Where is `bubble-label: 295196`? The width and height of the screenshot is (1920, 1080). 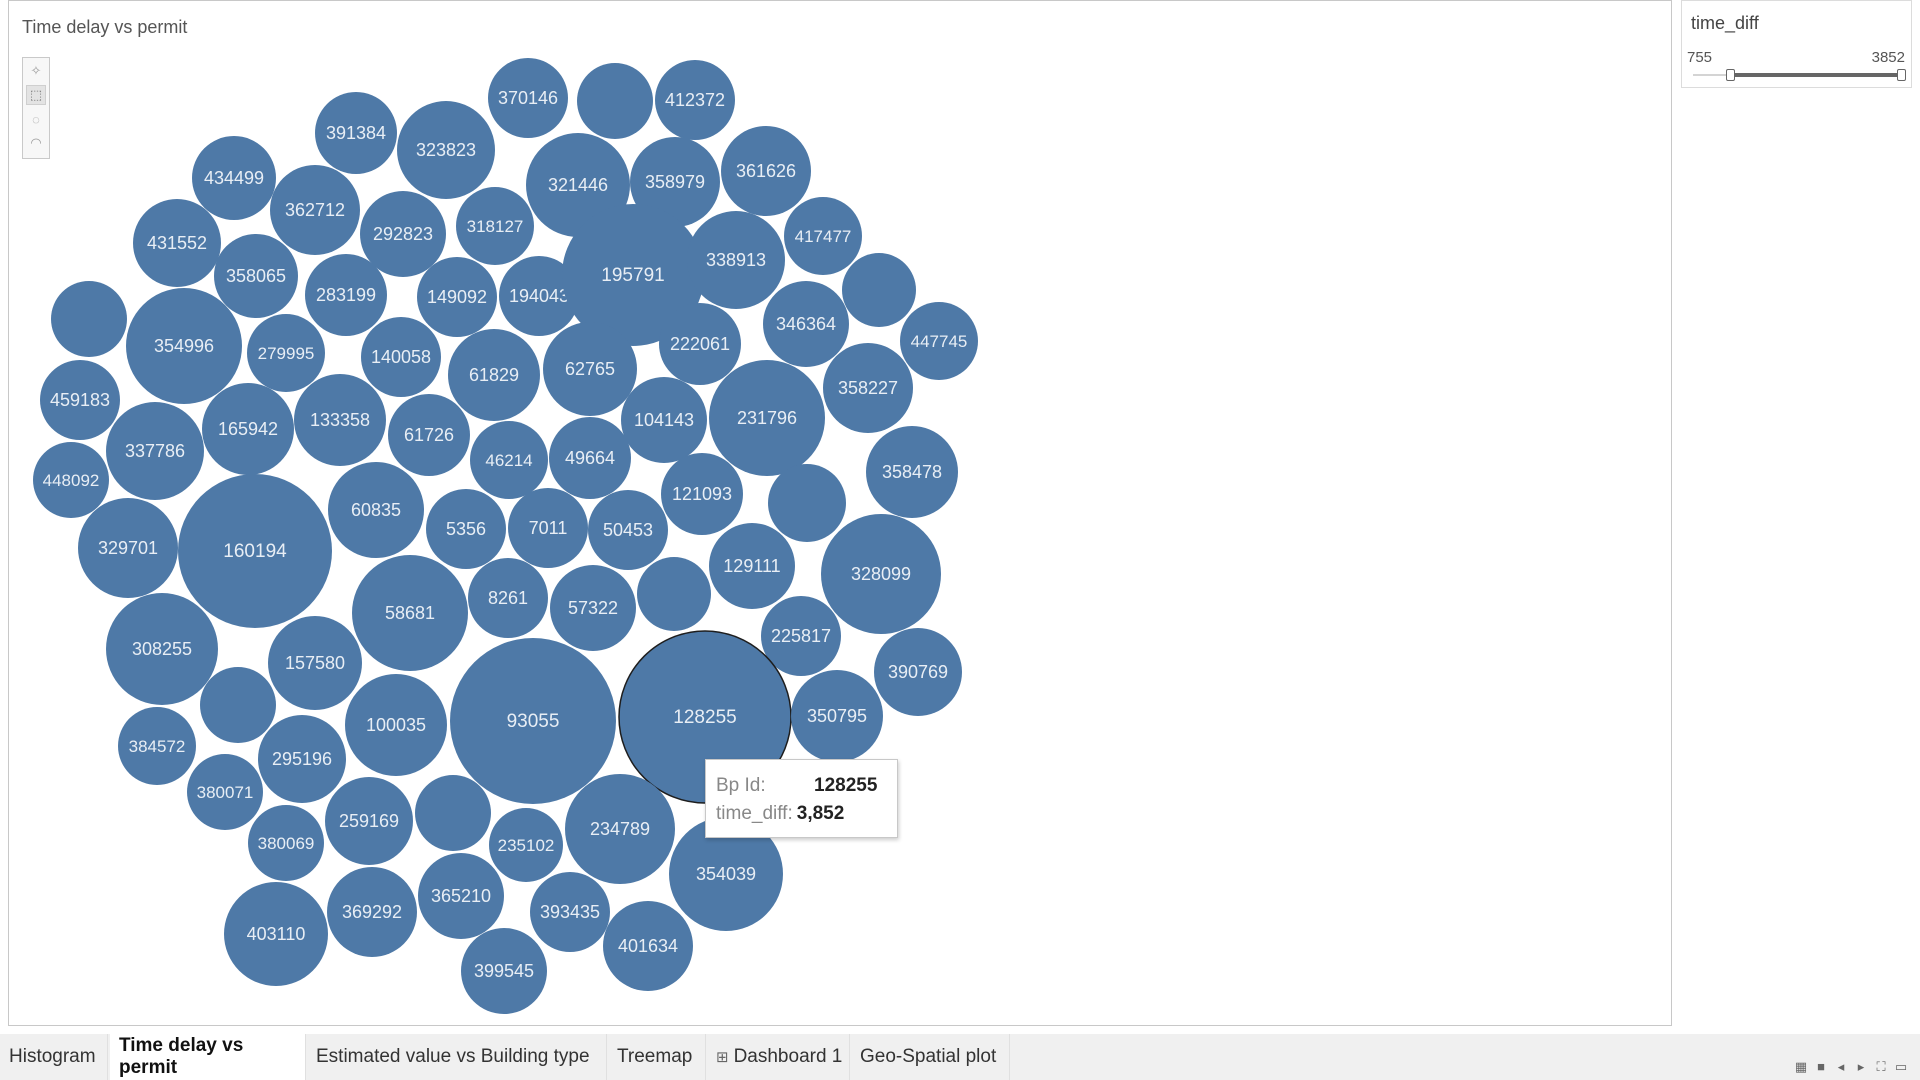 bubble-label: 295196 is located at coordinates (302, 759).